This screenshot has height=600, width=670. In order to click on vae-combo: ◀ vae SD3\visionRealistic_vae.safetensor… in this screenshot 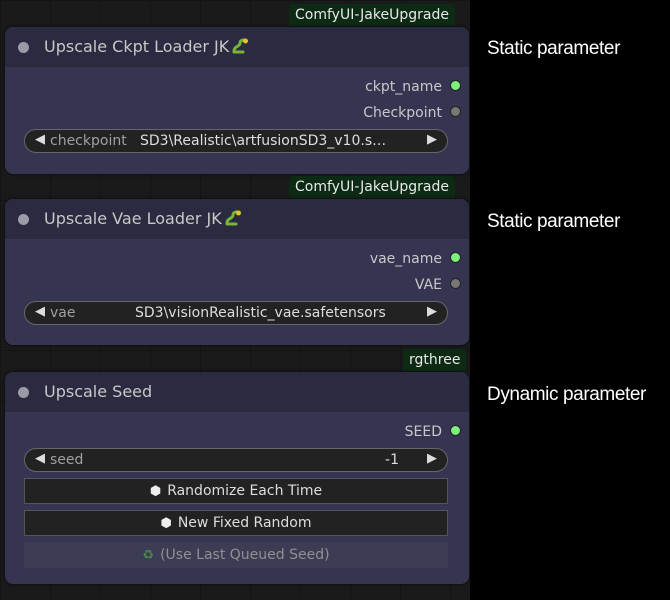, I will do `click(236, 313)`.